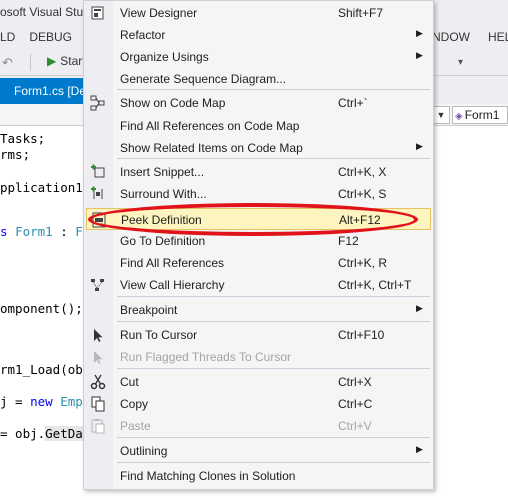  Describe the element at coordinates (41, 308) in the screenshot. I see `code-line: omponent();` at that location.